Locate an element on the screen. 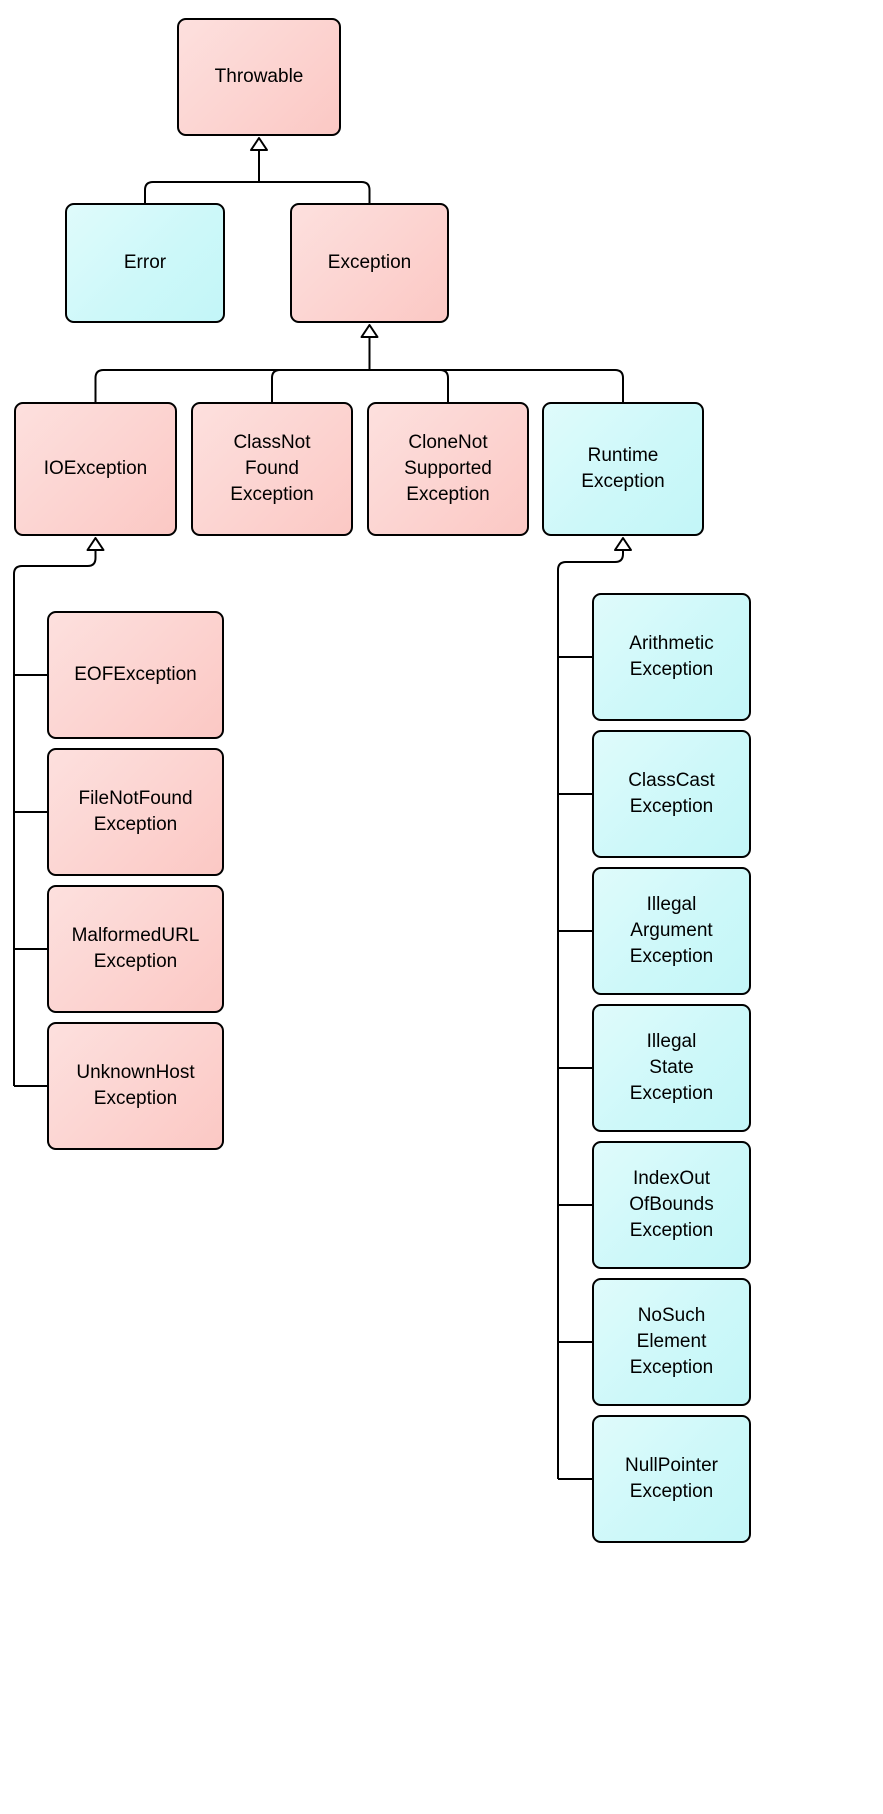 The height and width of the screenshot is (1814, 883). class-node-malformedurl: MalformedURL Exception is located at coordinates (135, 949).